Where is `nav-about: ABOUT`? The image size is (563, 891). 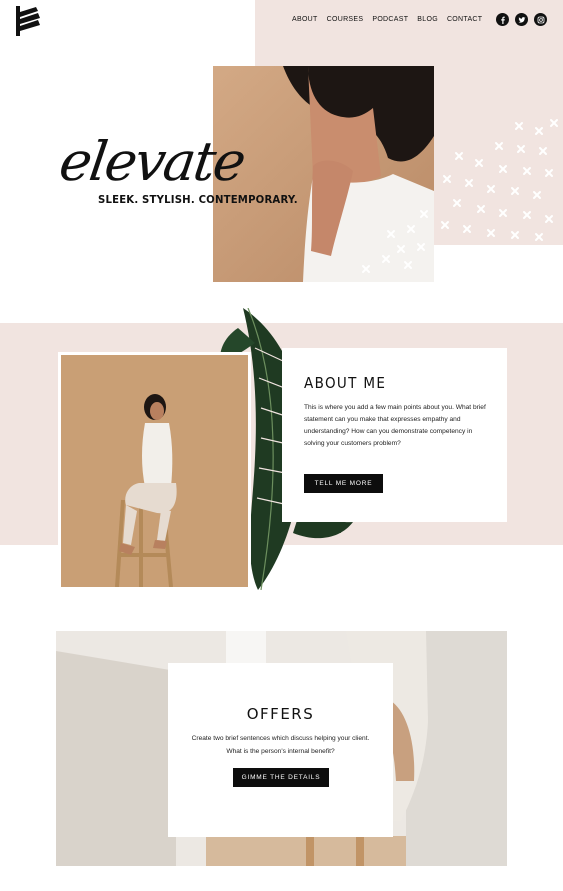
nav-about: ABOUT is located at coordinates (305, 19).